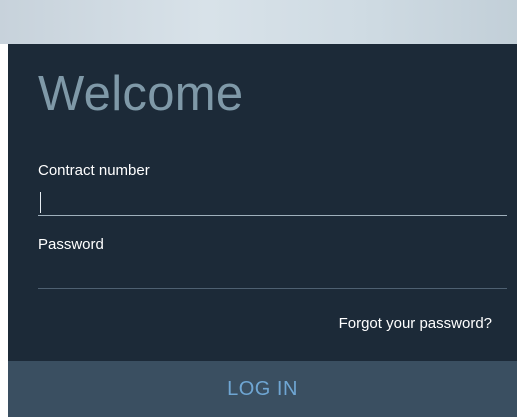 This screenshot has height=417, width=517. Describe the element at coordinates (40, 202) in the screenshot. I see `text-cursor` at that location.